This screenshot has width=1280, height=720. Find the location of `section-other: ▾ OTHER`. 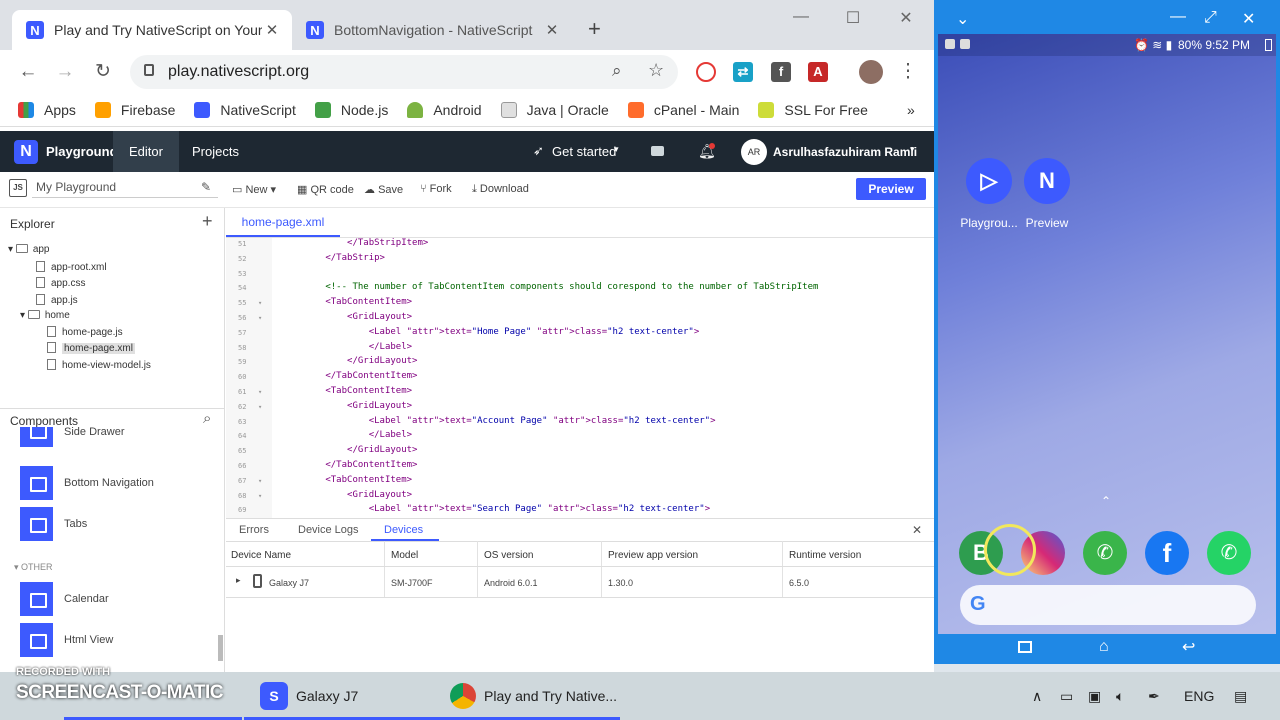

section-other: ▾ OTHER is located at coordinates (33, 567).